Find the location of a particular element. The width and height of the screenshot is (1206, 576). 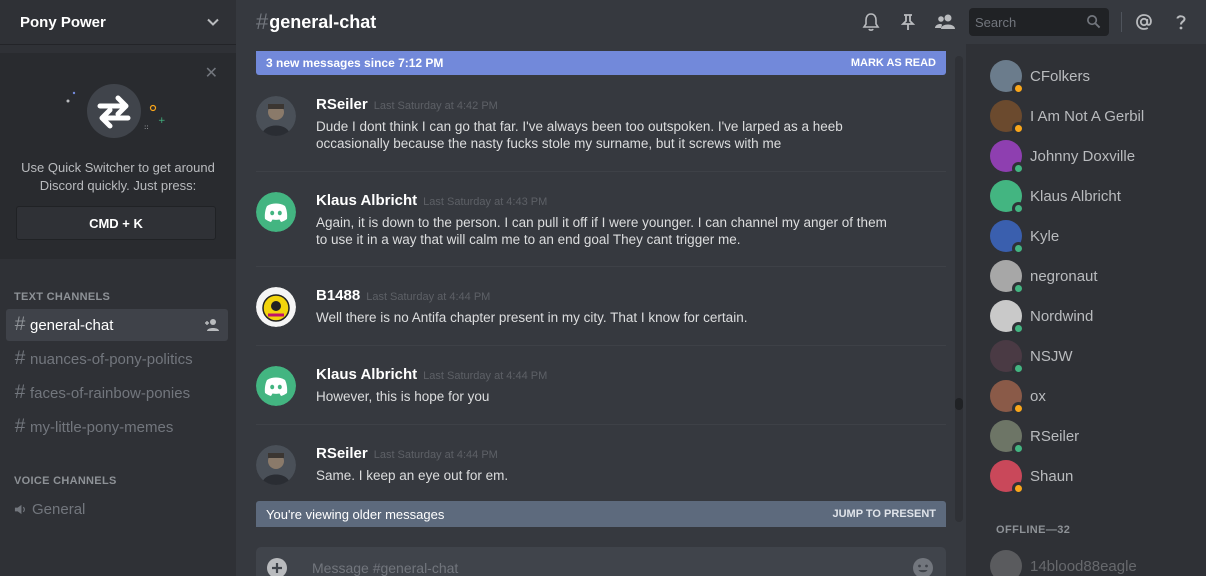

bell-icon is located at coordinates (871, 22).